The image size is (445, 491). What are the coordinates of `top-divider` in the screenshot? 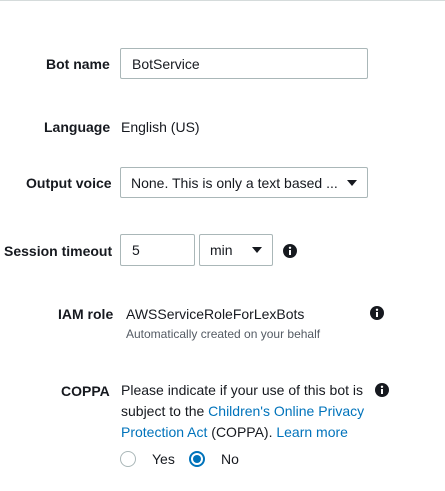 It's located at (222, 0).